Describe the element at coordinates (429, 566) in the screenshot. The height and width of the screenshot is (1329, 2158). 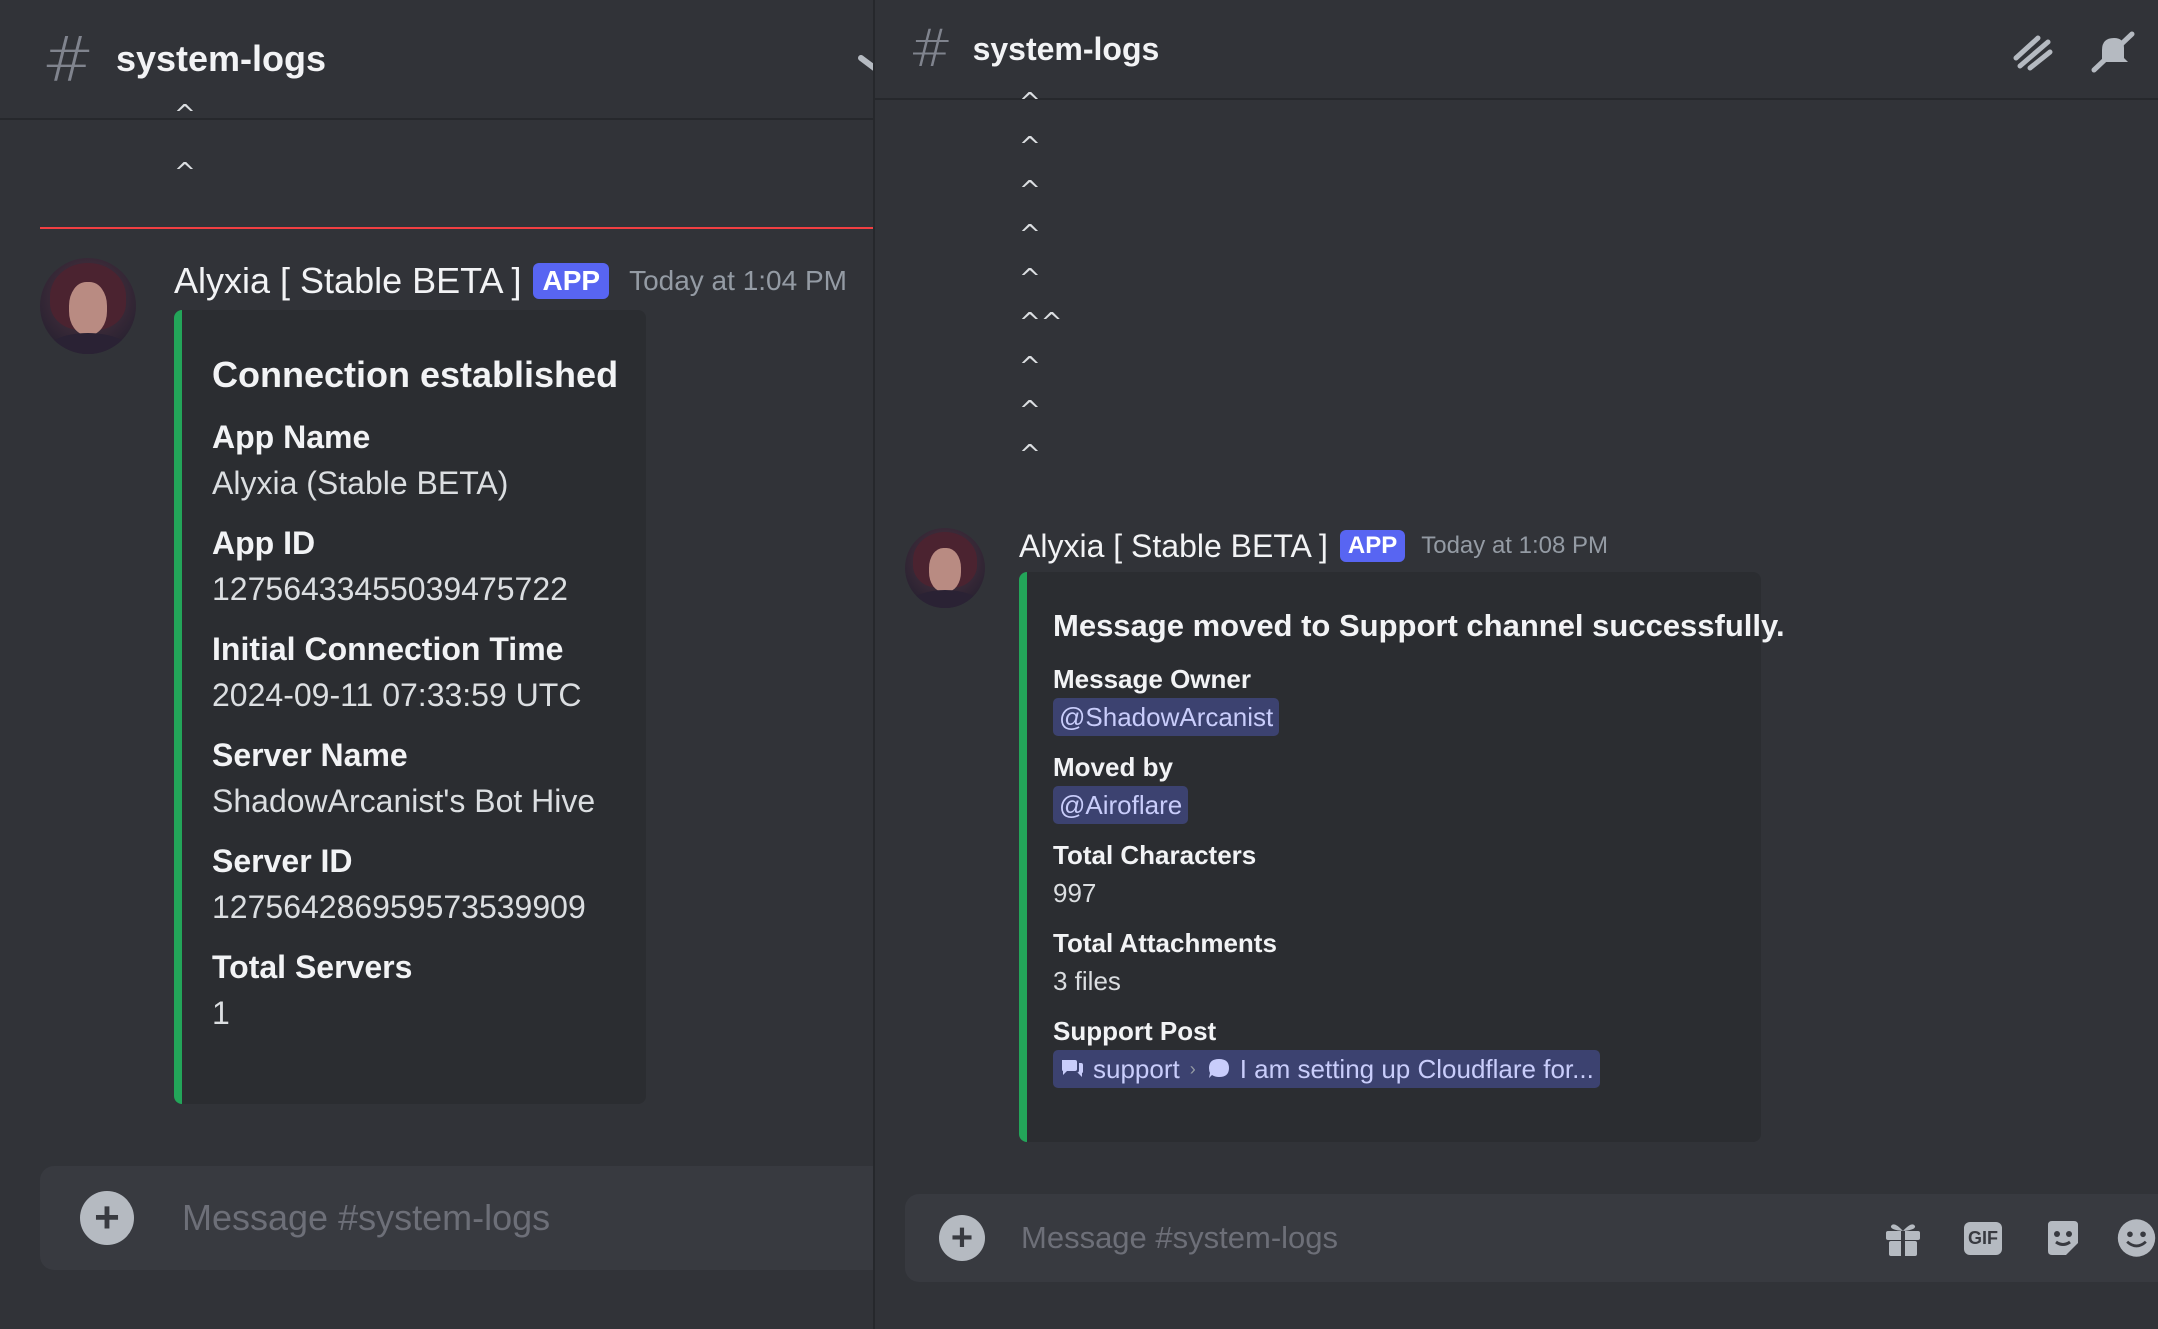
I see `embed-field: App ID 1275643345503947572​2` at that location.